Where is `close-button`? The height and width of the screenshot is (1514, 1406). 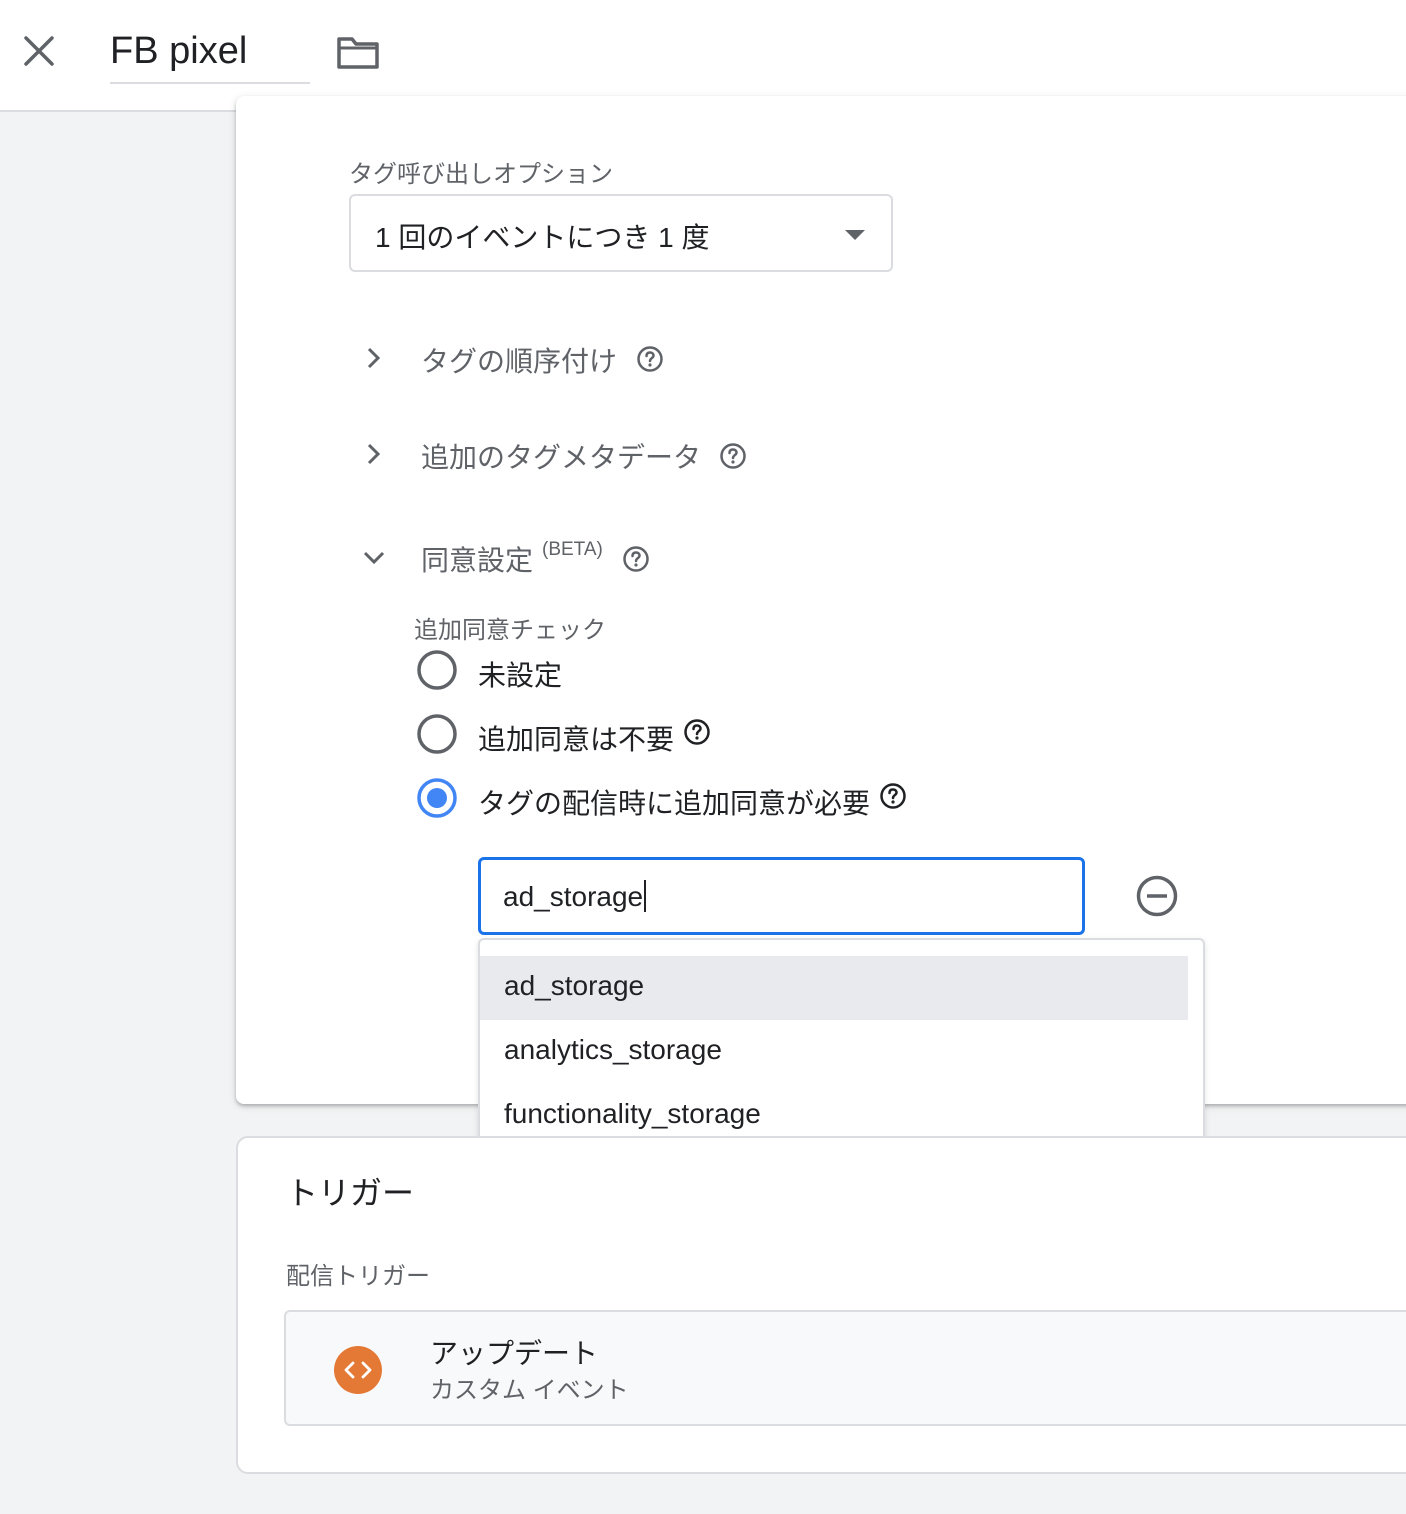
close-button is located at coordinates (39, 51).